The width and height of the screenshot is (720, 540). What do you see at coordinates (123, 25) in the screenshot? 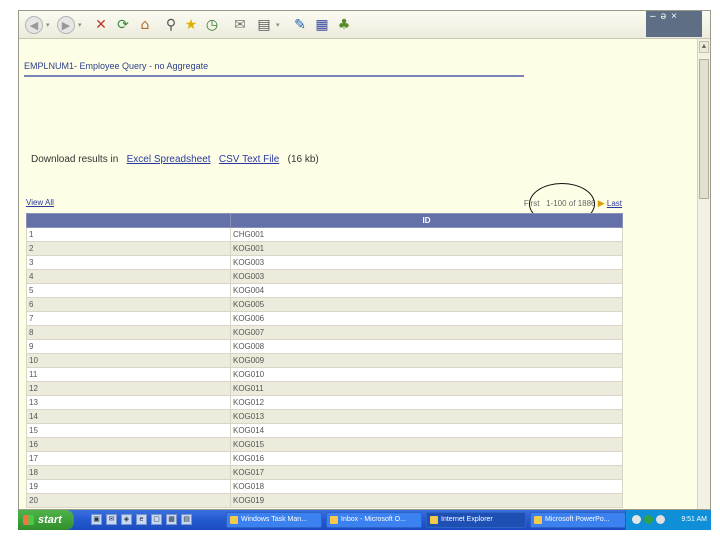
I see `refresh-icon: ⟳` at bounding box center [123, 25].